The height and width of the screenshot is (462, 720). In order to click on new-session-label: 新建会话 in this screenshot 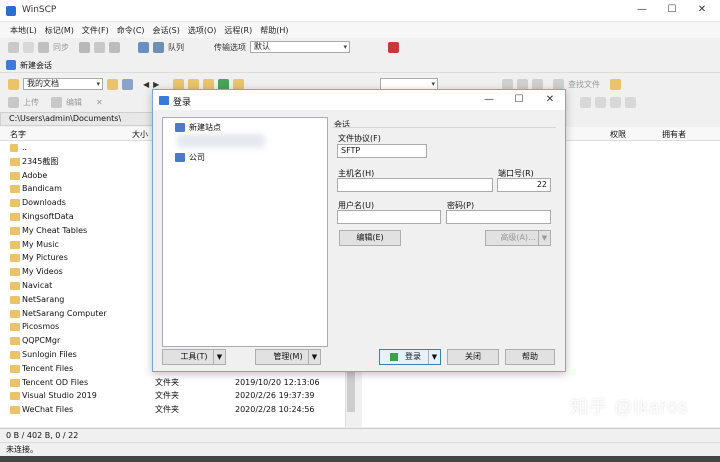, I will do `click(36, 65)`.